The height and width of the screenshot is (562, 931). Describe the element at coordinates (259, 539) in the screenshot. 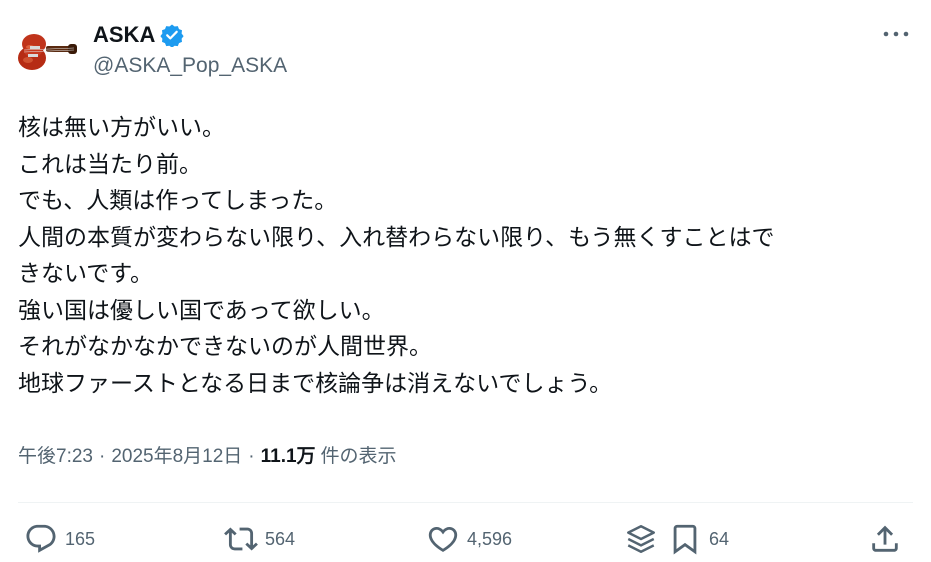

I see `repost-button: 564` at that location.